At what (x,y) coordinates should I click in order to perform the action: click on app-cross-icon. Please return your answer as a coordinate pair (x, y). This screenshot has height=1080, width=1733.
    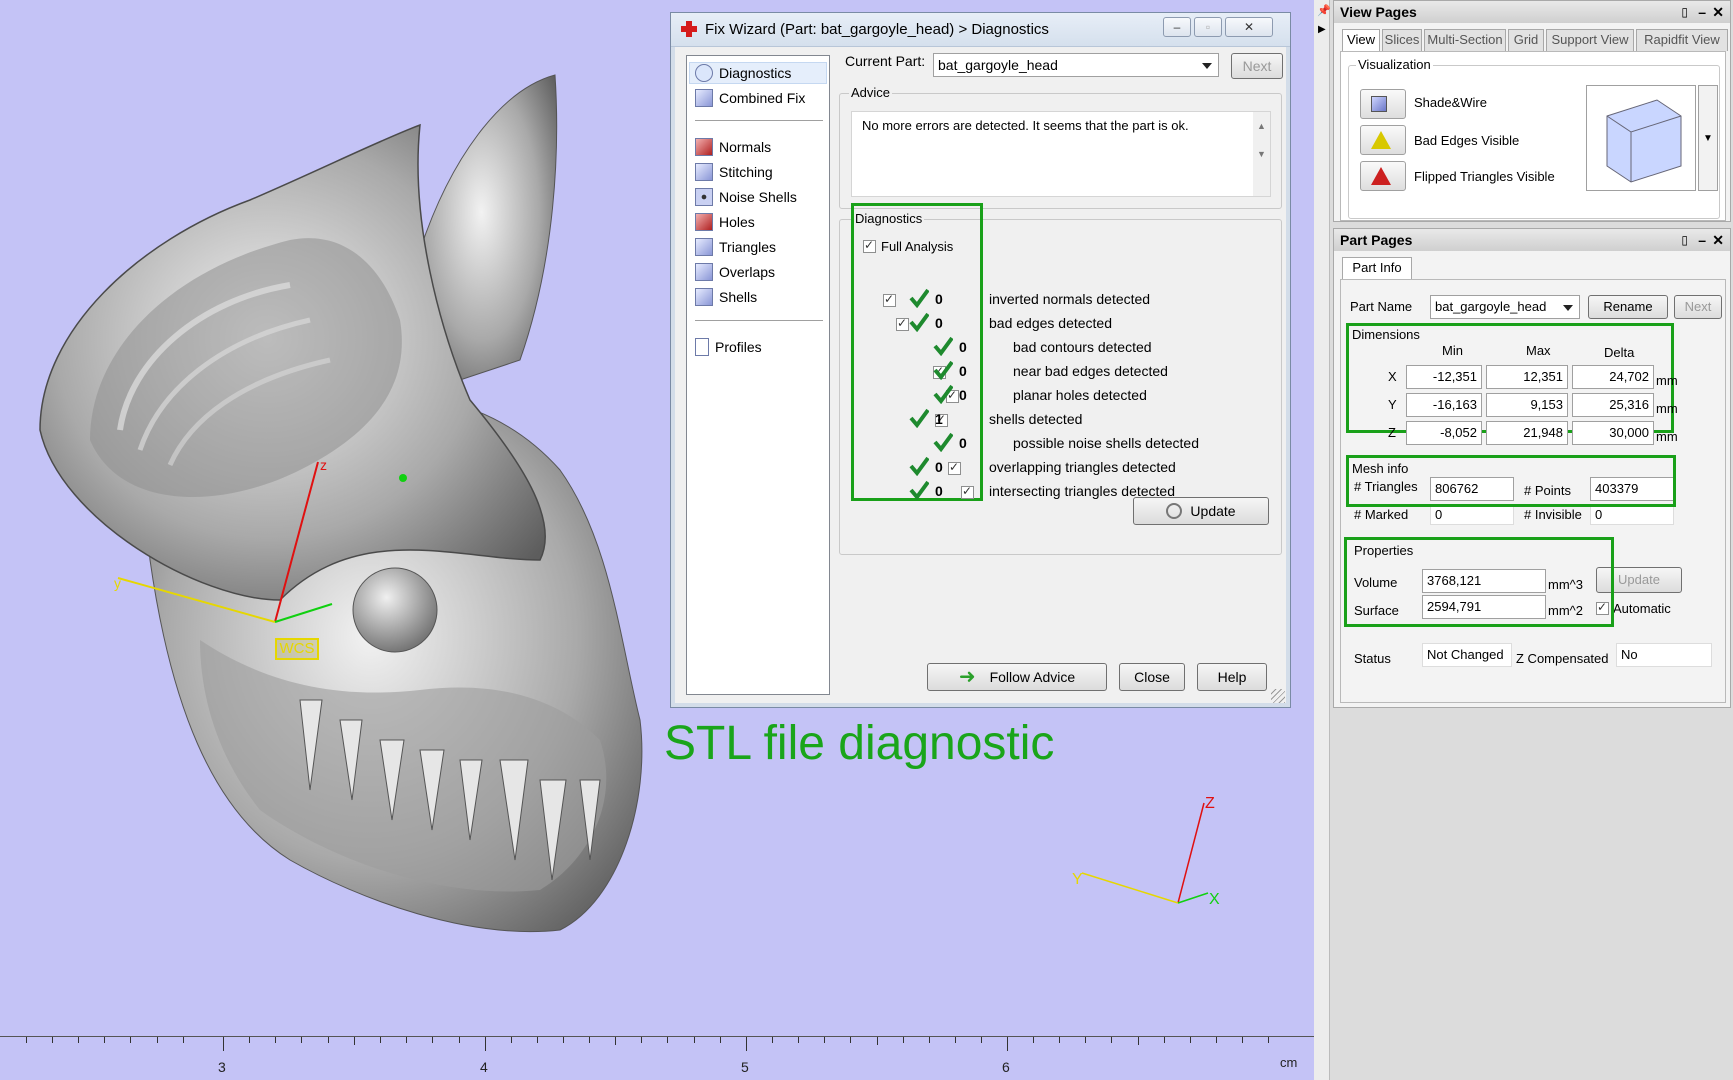
    Looking at the image, I should click on (689, 29).